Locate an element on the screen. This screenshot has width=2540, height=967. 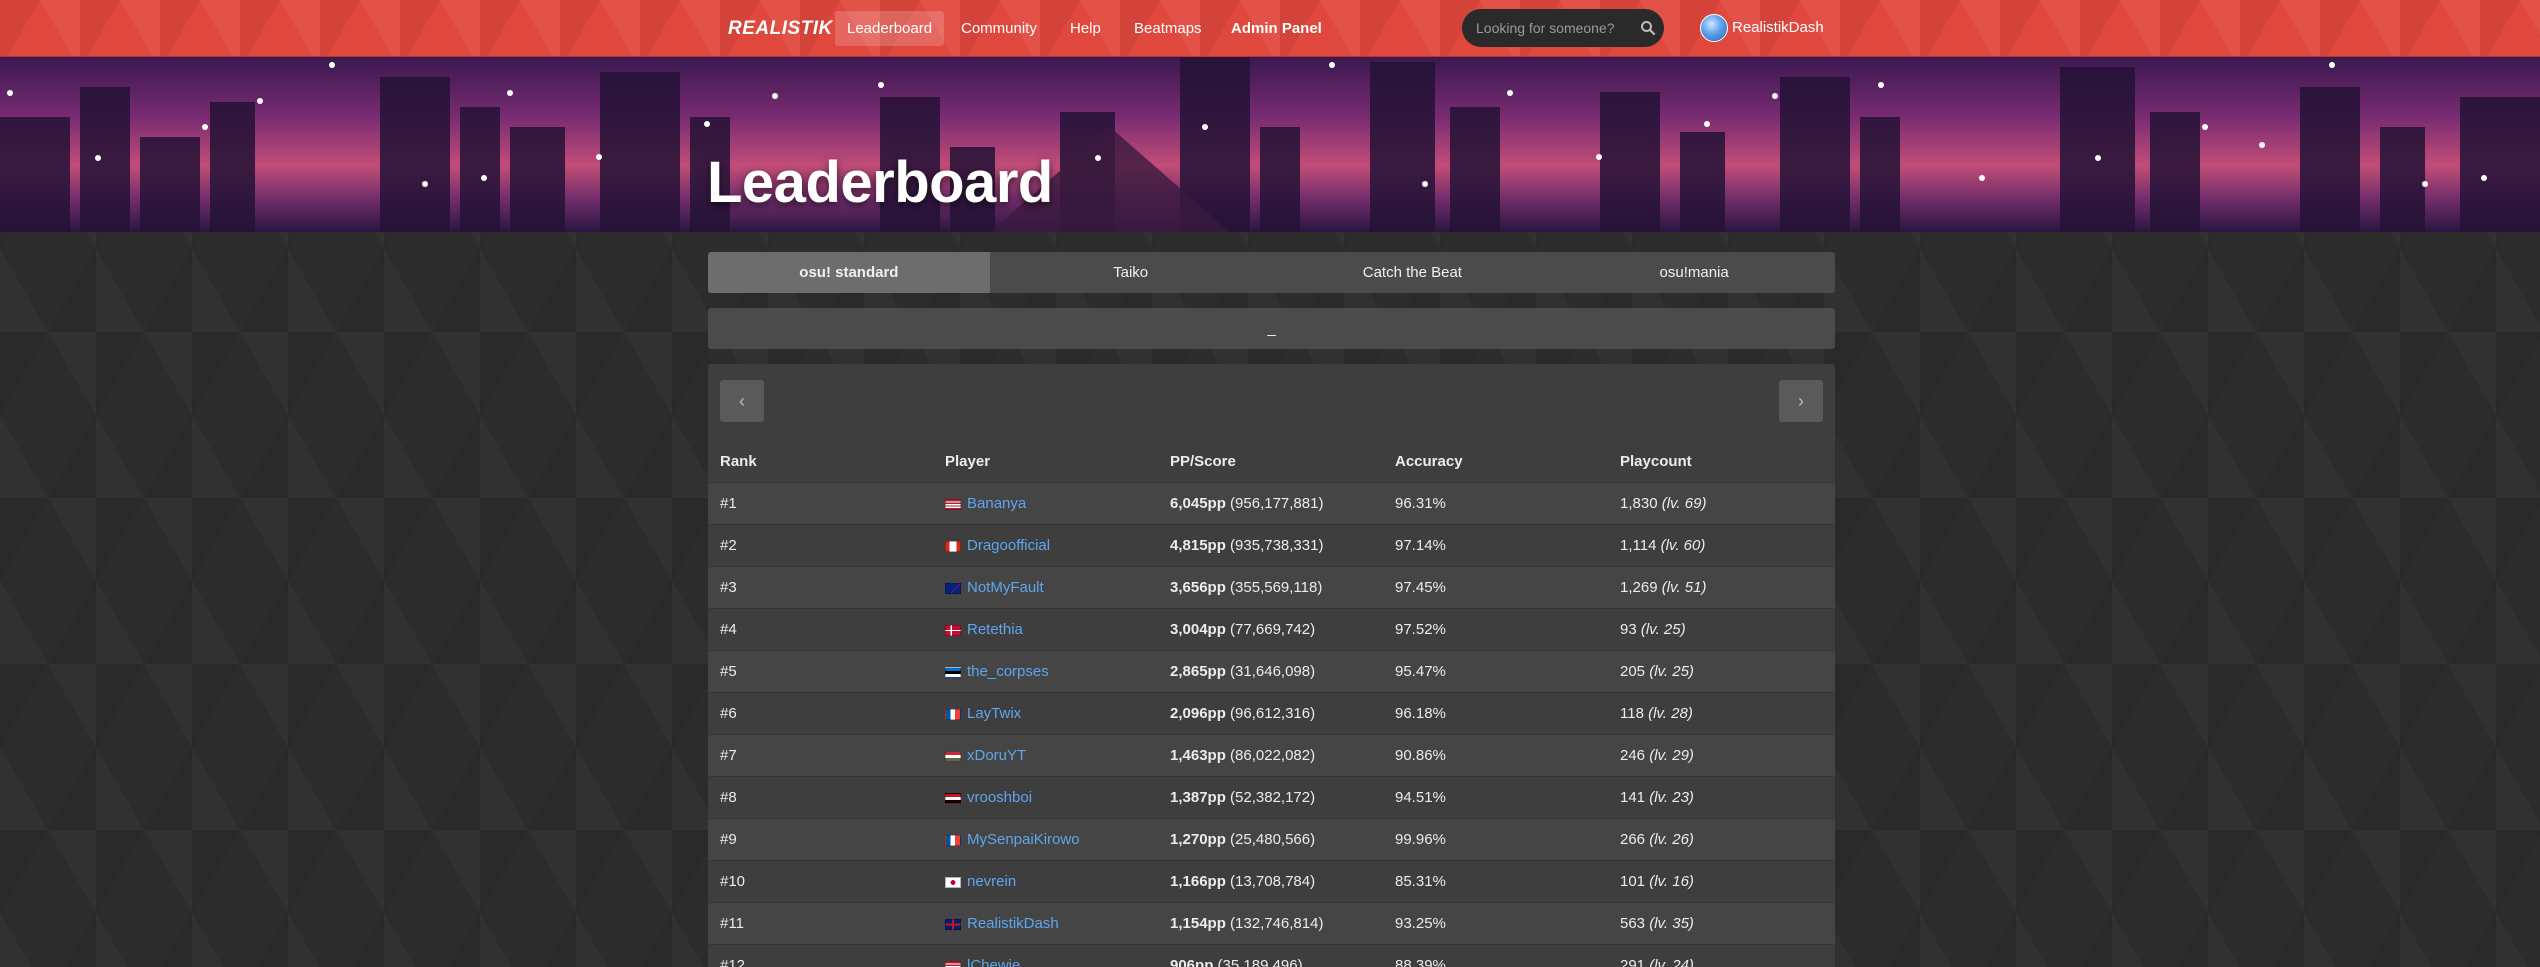
playcount-cell: 205 (lv. 25) is located at coordinates (1657, 672).